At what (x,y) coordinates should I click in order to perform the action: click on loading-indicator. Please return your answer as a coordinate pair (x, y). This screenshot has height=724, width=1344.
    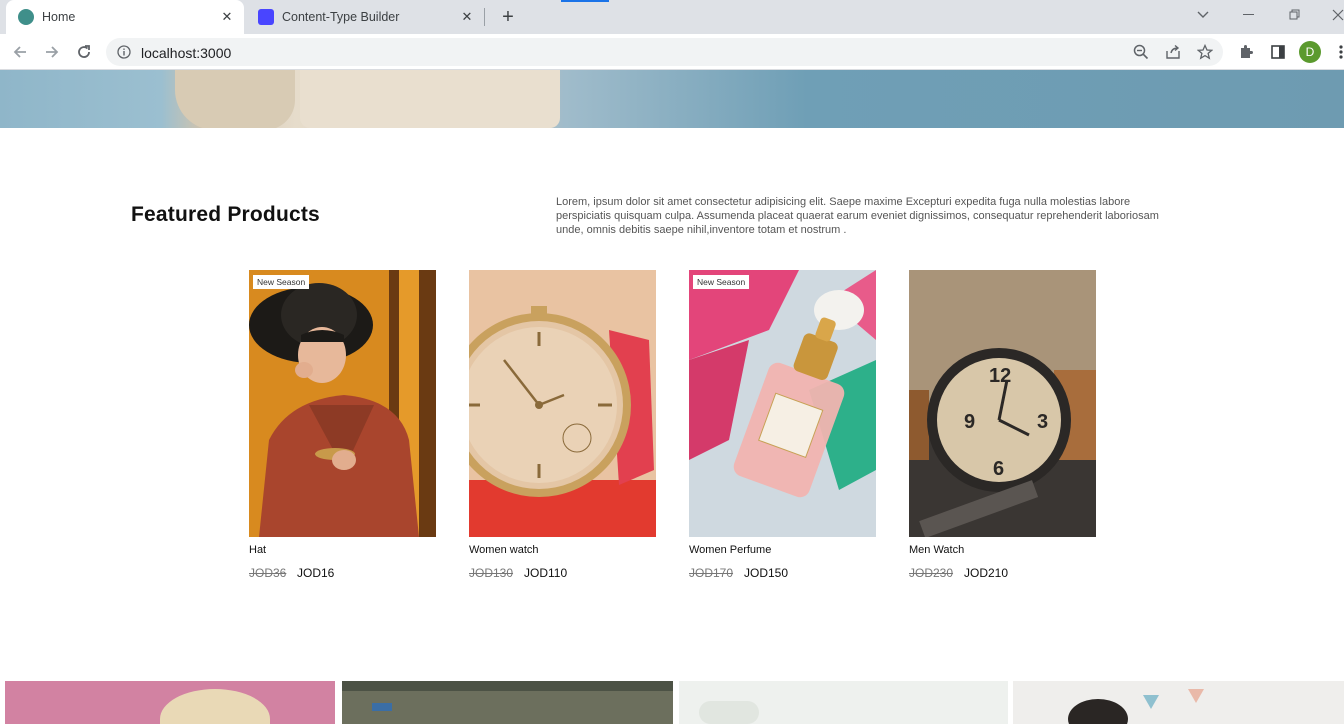
    Looking at the image, I should click on (585, 1).